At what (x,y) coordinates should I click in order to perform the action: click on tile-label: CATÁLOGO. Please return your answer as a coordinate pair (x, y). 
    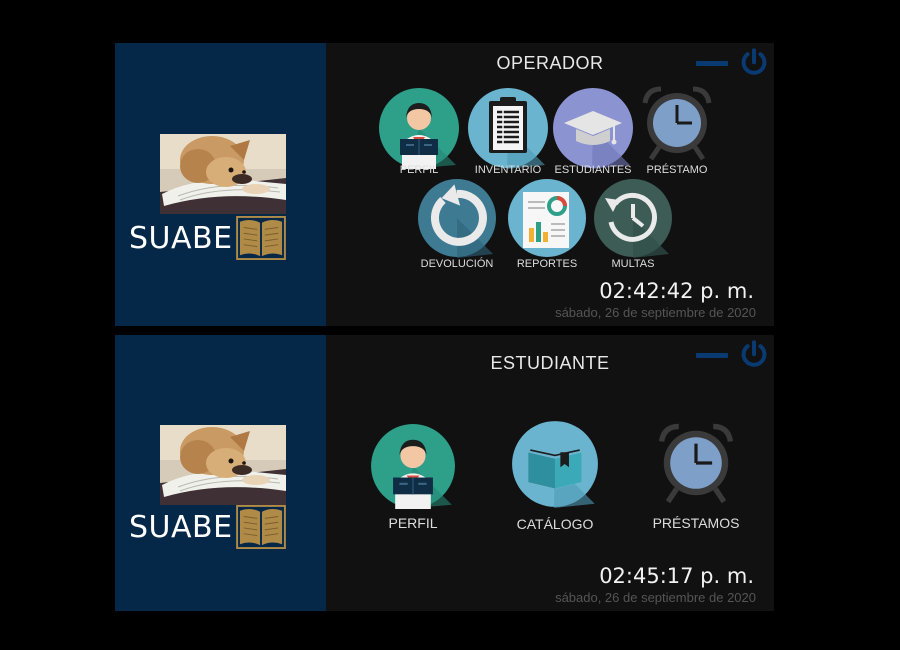
    Looking at the image, I should click on (555, 524).